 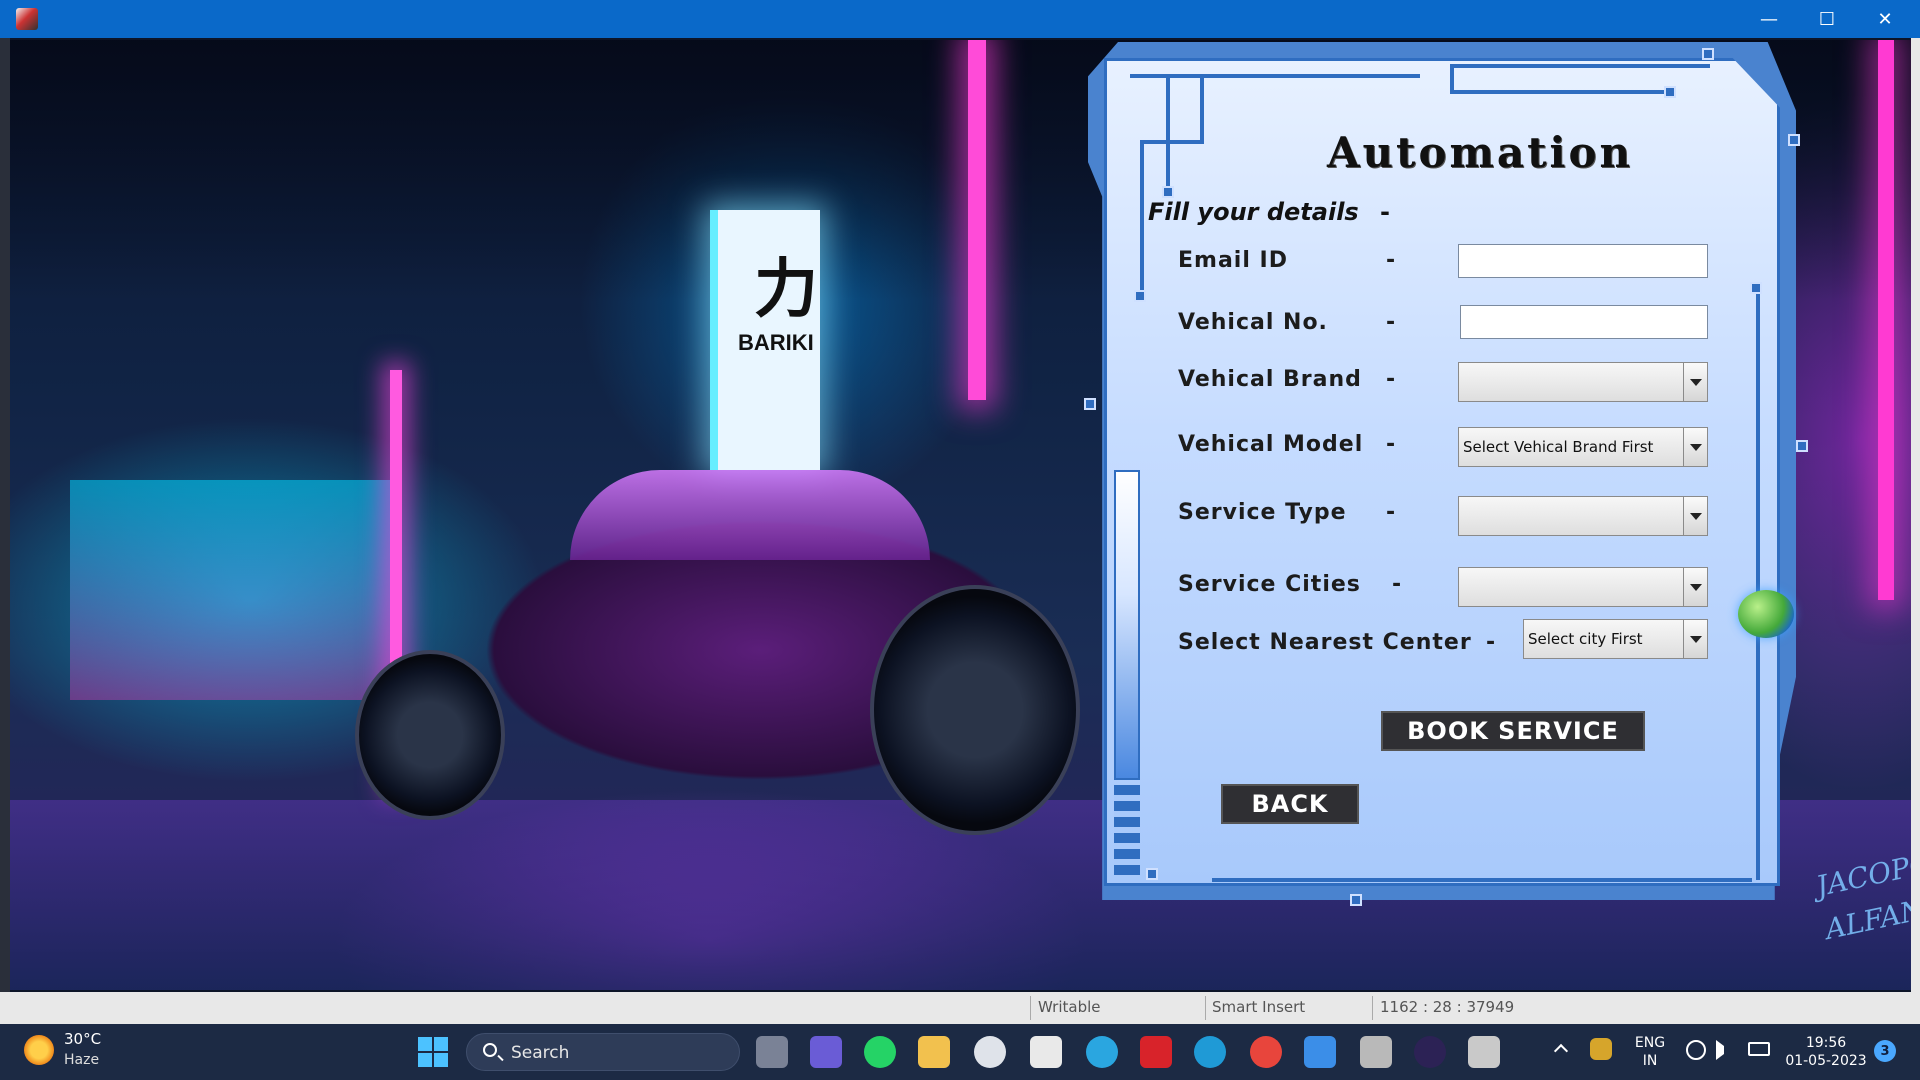 What do you see at coordinates (1915, 515) in the screenshot?
I see `window-edge-right` at bounding box center [1915, 515].